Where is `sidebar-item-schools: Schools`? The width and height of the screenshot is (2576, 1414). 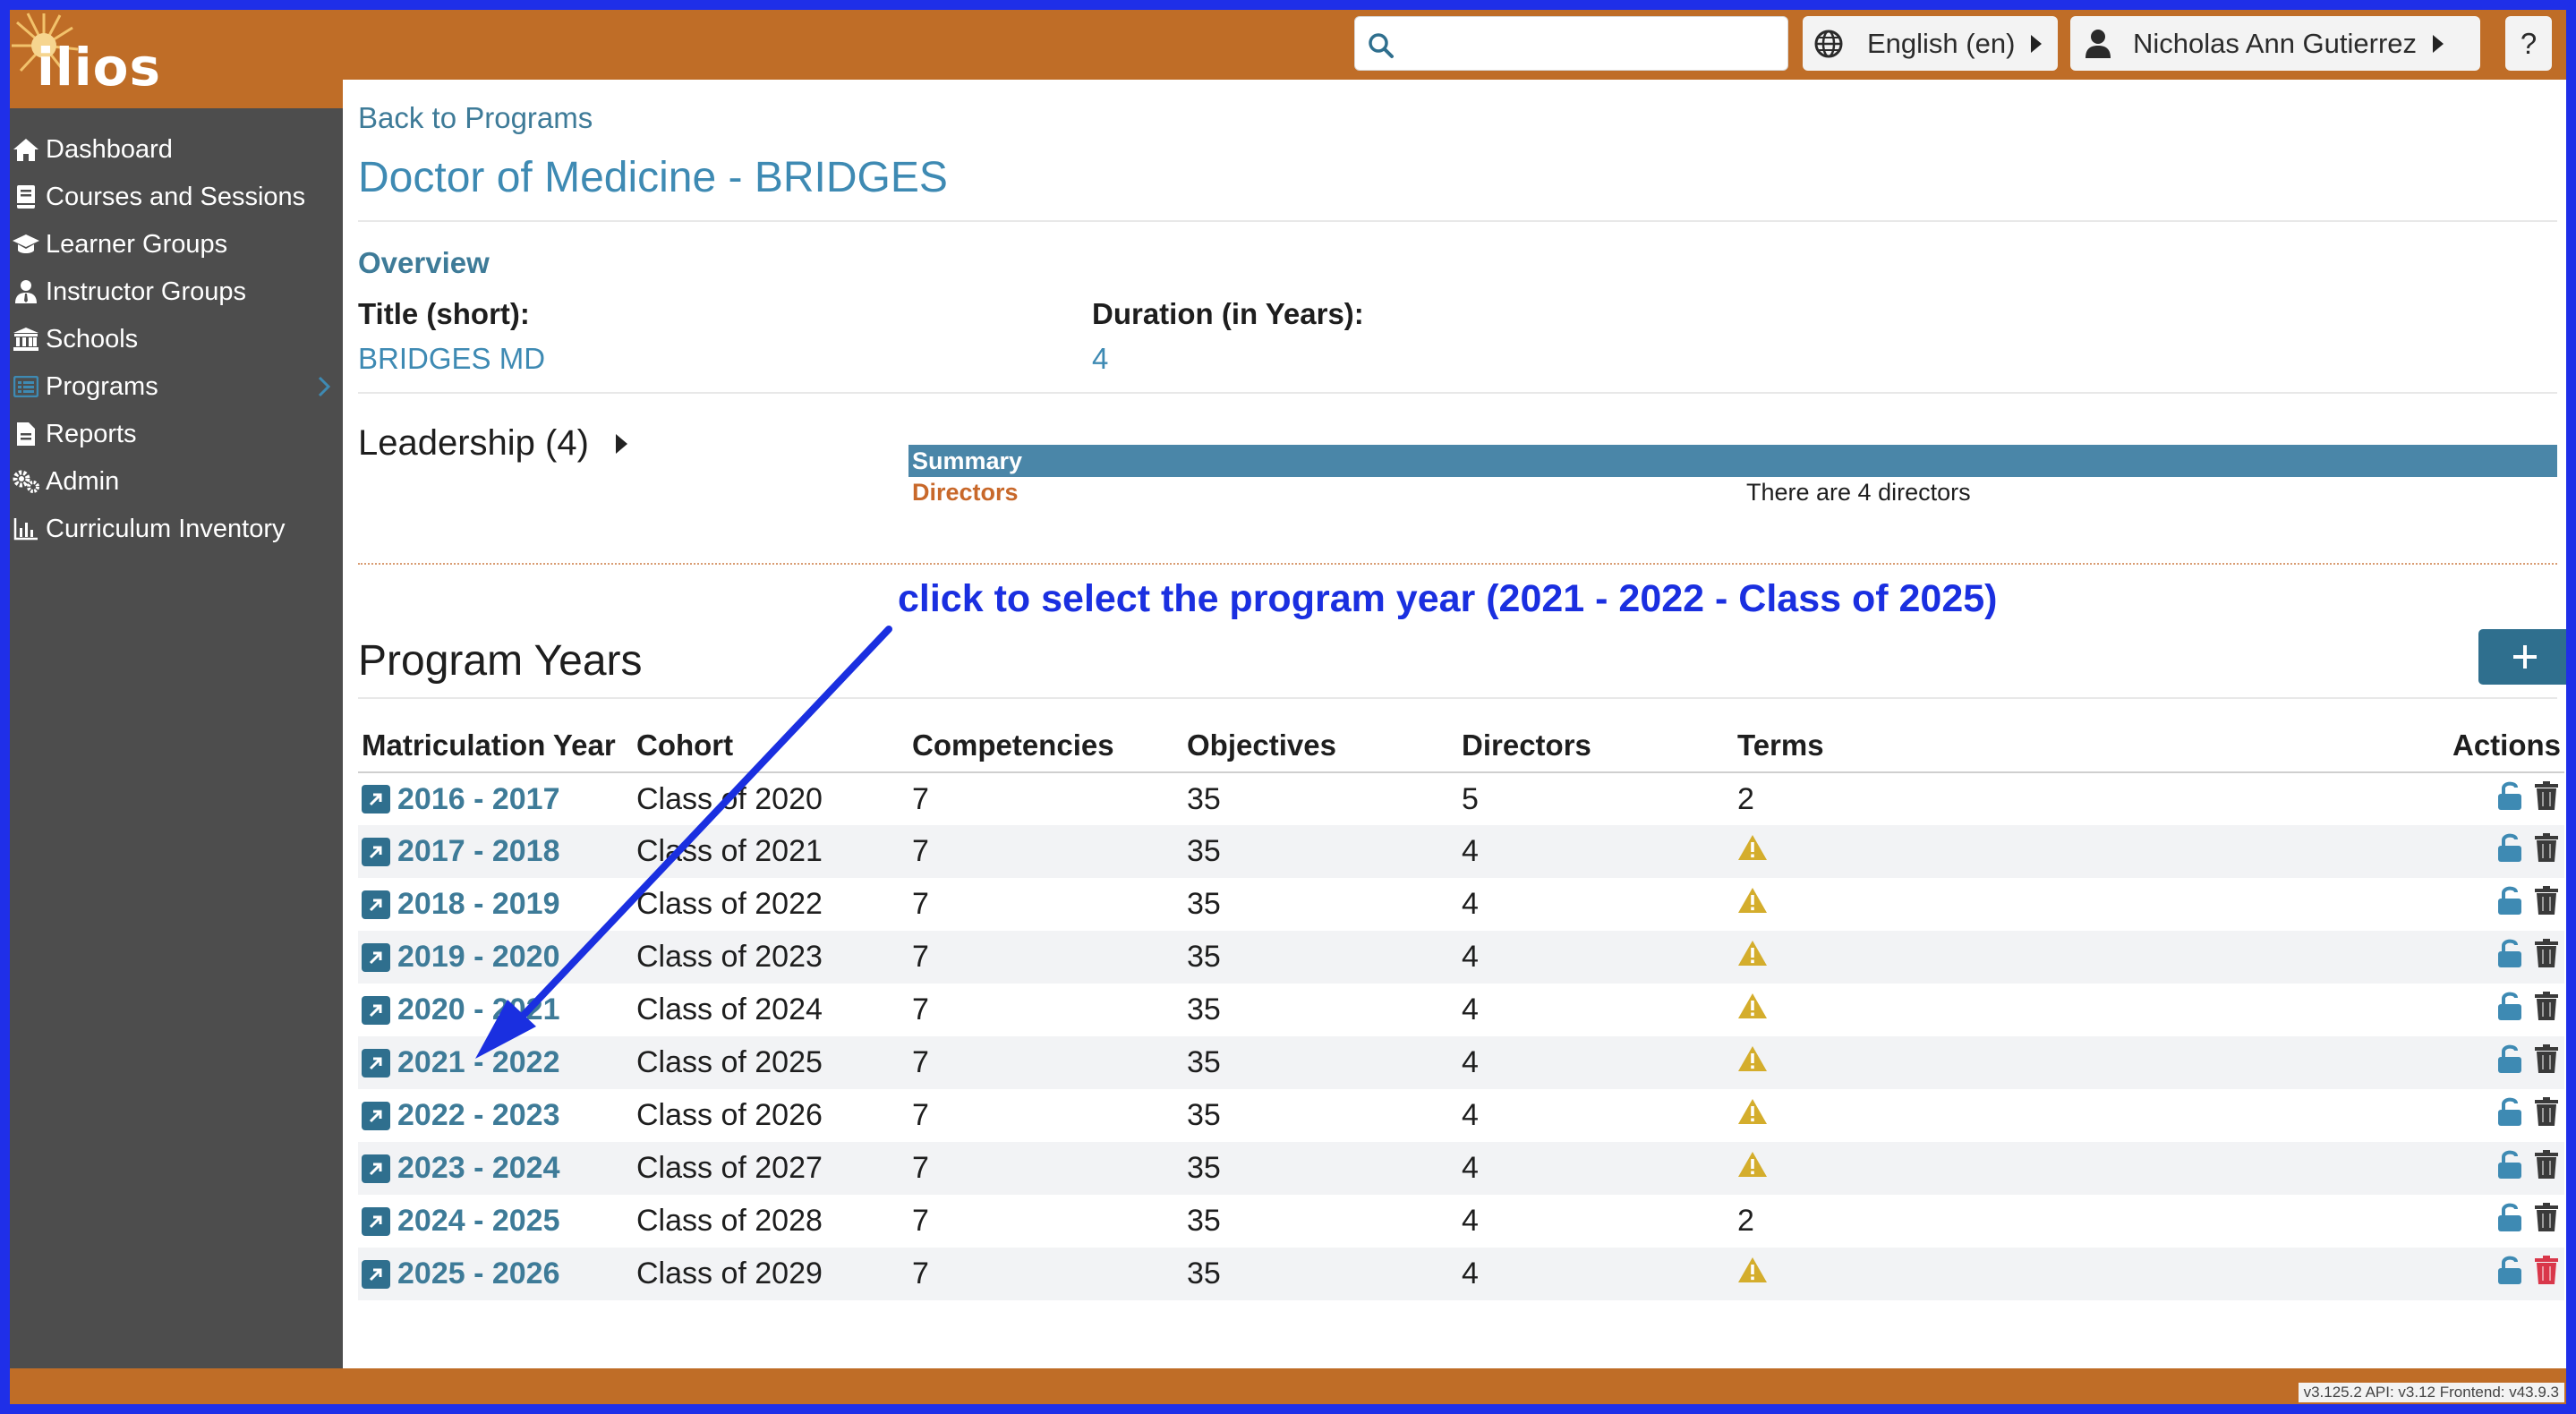
sidebar-item-schools: Schools is located at coordinates (176, 339).